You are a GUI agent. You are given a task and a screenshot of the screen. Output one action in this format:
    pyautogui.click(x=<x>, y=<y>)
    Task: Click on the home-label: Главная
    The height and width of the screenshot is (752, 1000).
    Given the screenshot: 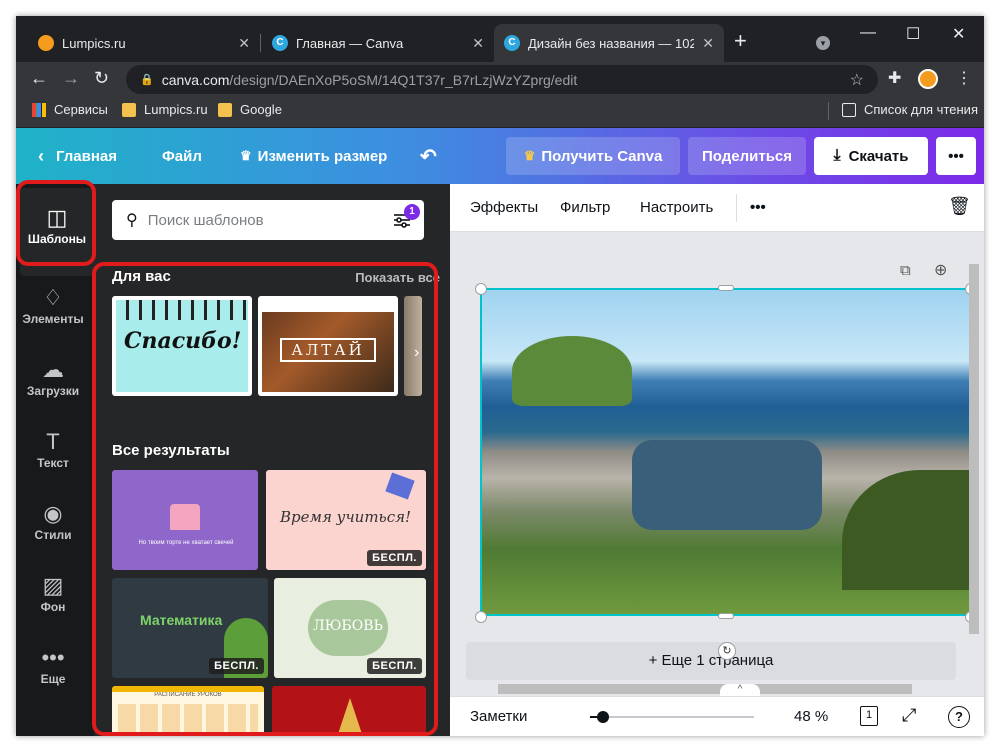 What is the action you would take?
    pyautogui.click(x=87, y=156)
    